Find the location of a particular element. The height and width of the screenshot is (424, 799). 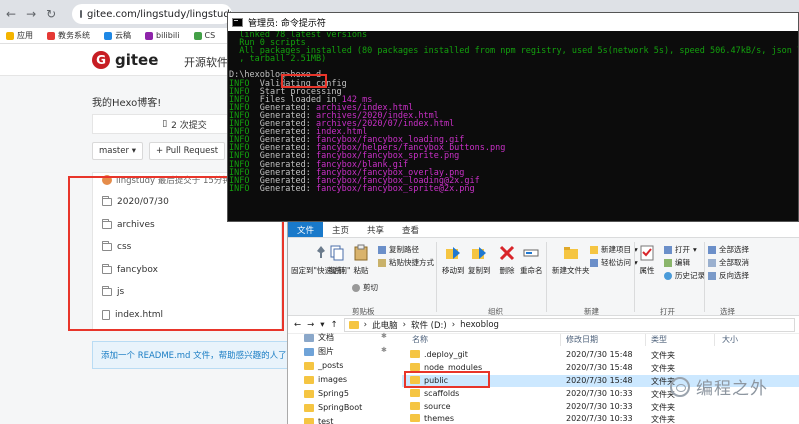

nav-item-documents: 文档 is located at coordinates (319, 337).